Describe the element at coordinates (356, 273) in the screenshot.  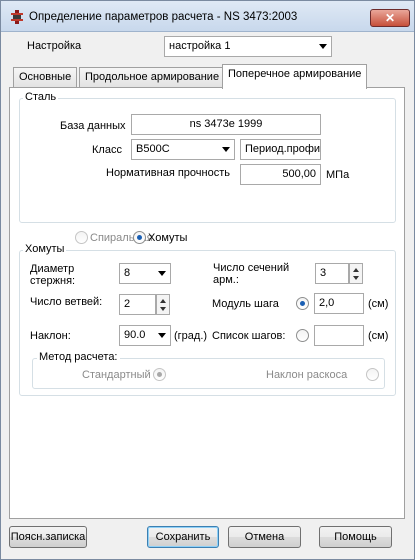
I see `sections-spinner` at that location.